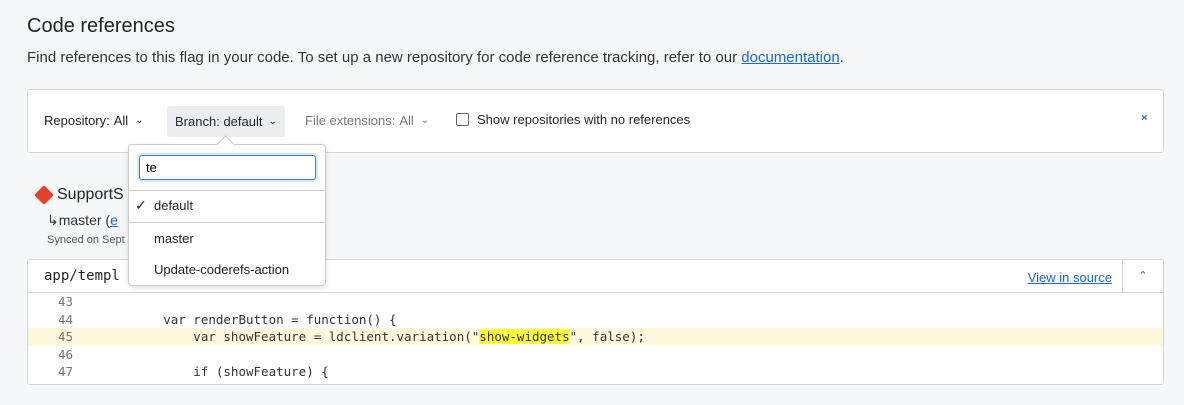  I want to click on code-line: 43, so click(595, 302).